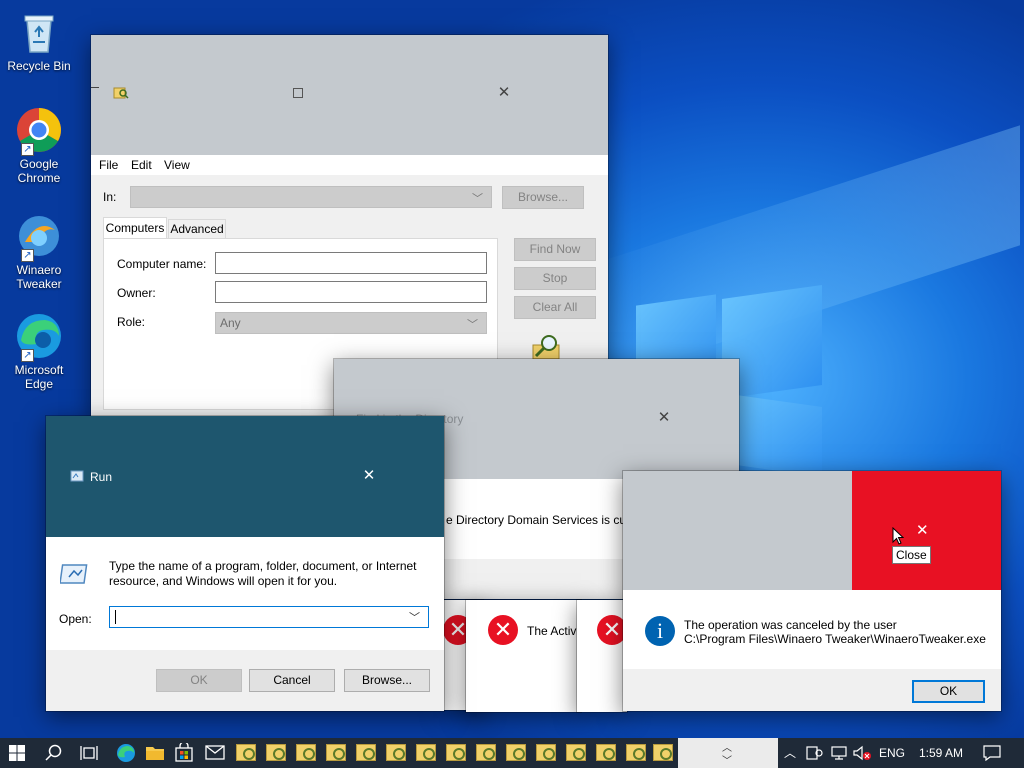 Image resolution: width=1024 pixels, height=768 pixels. Describe the element at coordinates (503, 630) in the screenshot. I see `error-icon: ✕` at that location.